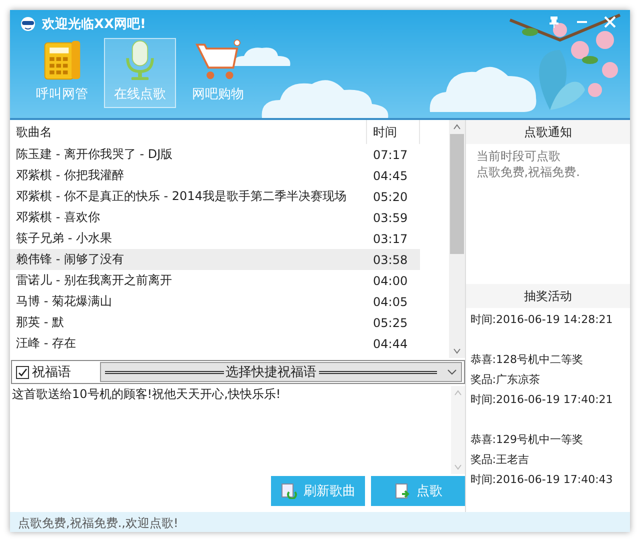  Describe the element at coordinates (548, 296) in the screenshot. I see `panel-title: 抽奖活动` at that location.